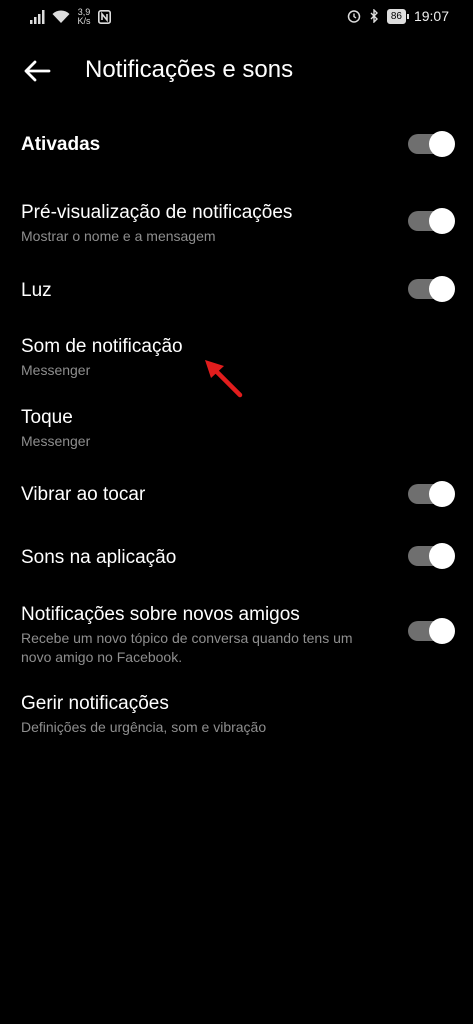 The height and width of the screenshot is (1024, 473). Describe the element at coordinates (236, 17) in the screenshot. I see `status-bar: 3,9 K/s 86 19:07` at that location.